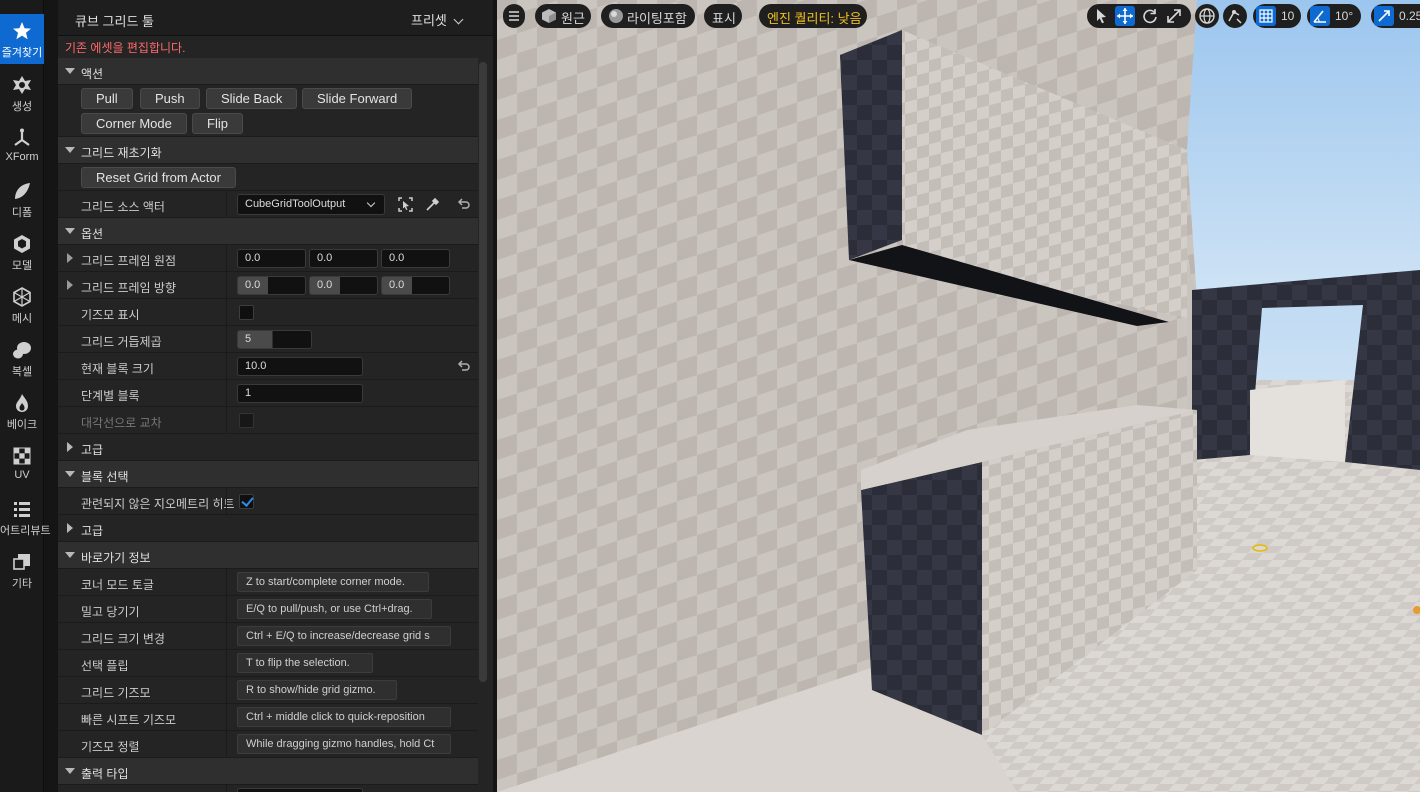 The height and width of the screenshot is (792, 1420). I want to click on flip-button: Flip, so click(217, 123).